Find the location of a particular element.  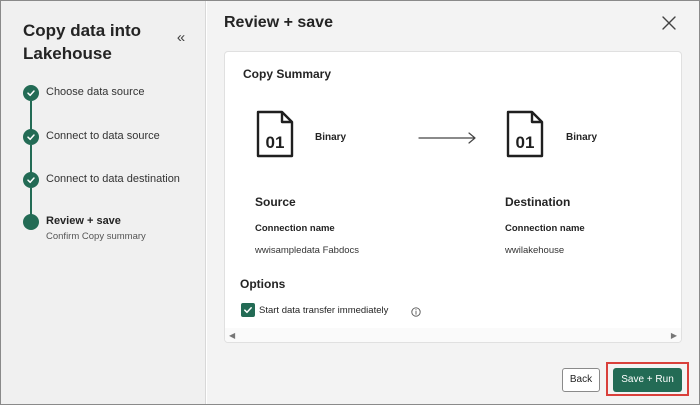

arrow-right-icon is located at coordinates (448, 138).